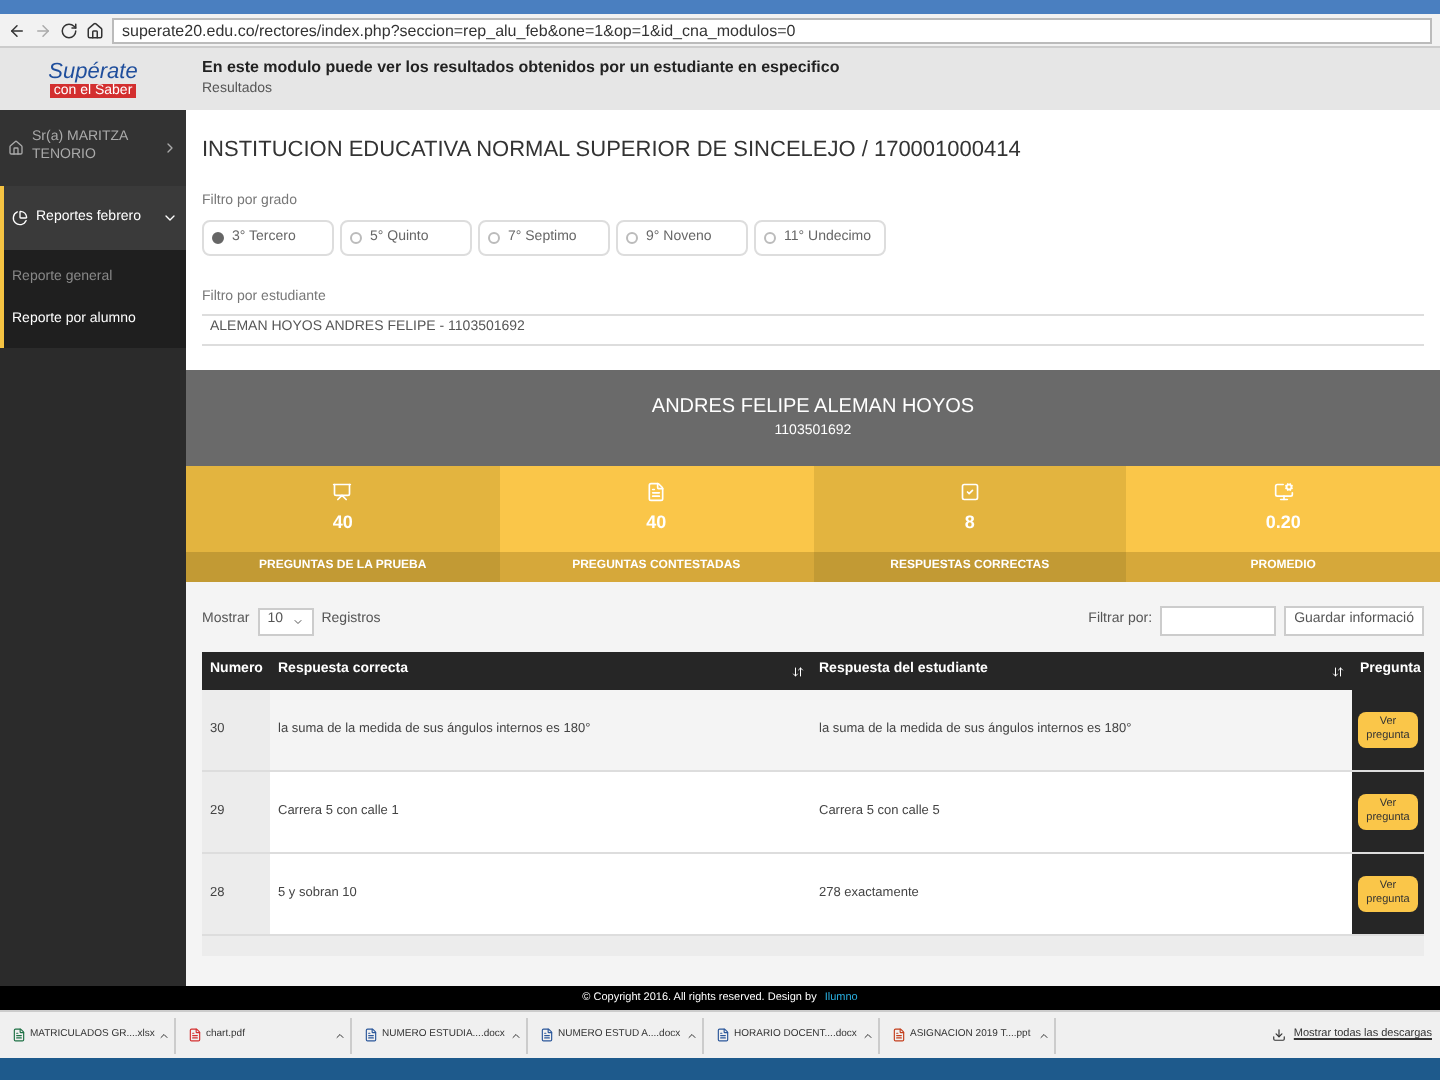  Describe the element at coordinates (1283, 522) in the screenshot. I see `stat-value: 0.20` at that location.